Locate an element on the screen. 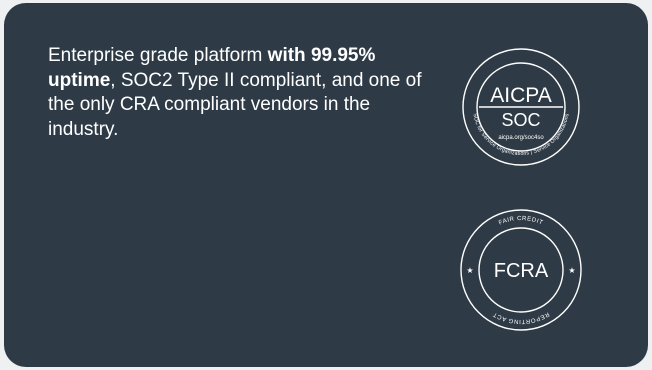  fcra-label: FCRA is located at coordinates (521, 271).